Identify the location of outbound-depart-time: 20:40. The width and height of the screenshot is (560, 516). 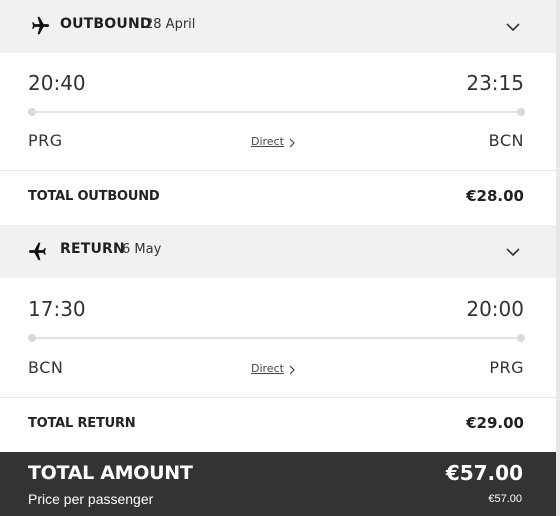
(57, 83).